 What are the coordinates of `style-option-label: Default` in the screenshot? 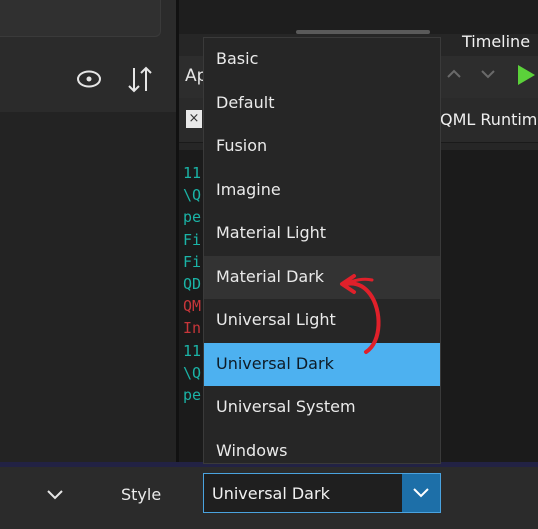 It's located at (245, 102).